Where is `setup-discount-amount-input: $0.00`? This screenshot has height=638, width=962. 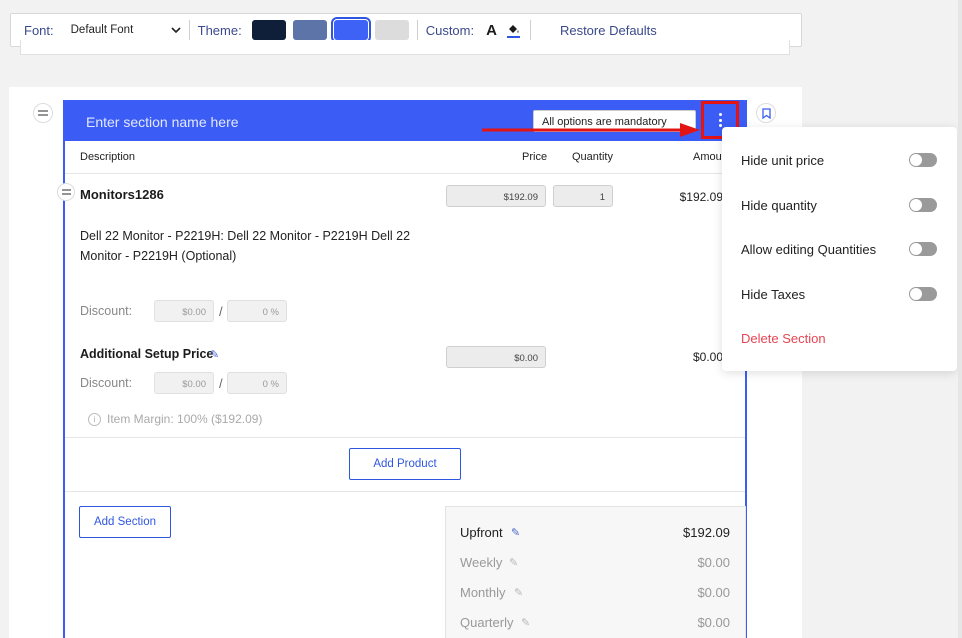 setup-discount-amount-input: $0.00 is located at coordinates (184, 383).